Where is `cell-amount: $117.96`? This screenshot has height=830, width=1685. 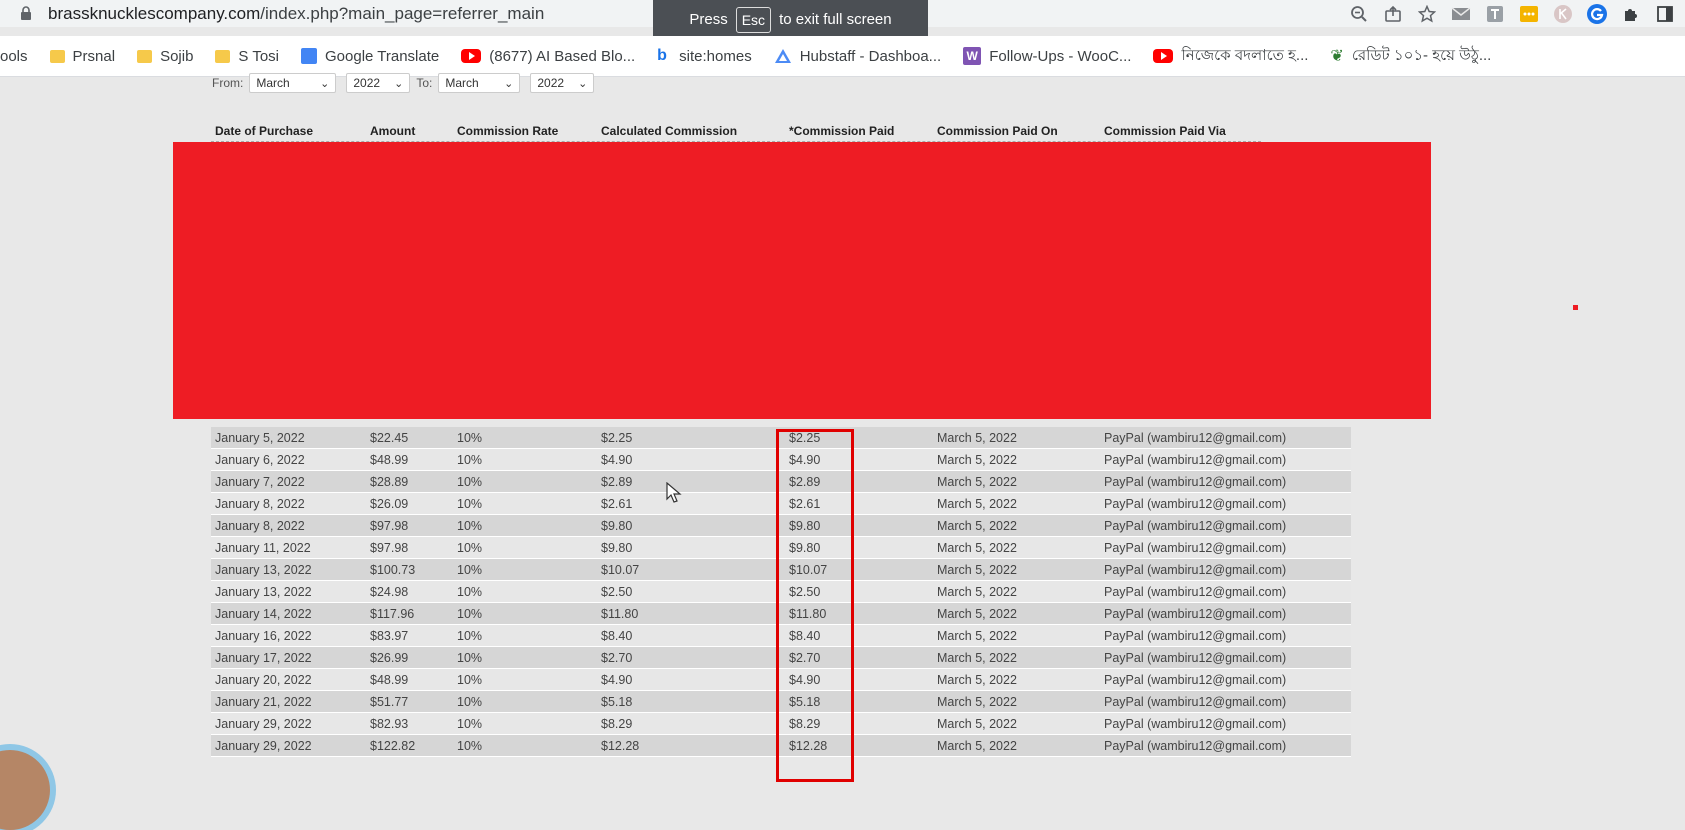 cell-amount: $117.96 is located at coordinates (392, 614).